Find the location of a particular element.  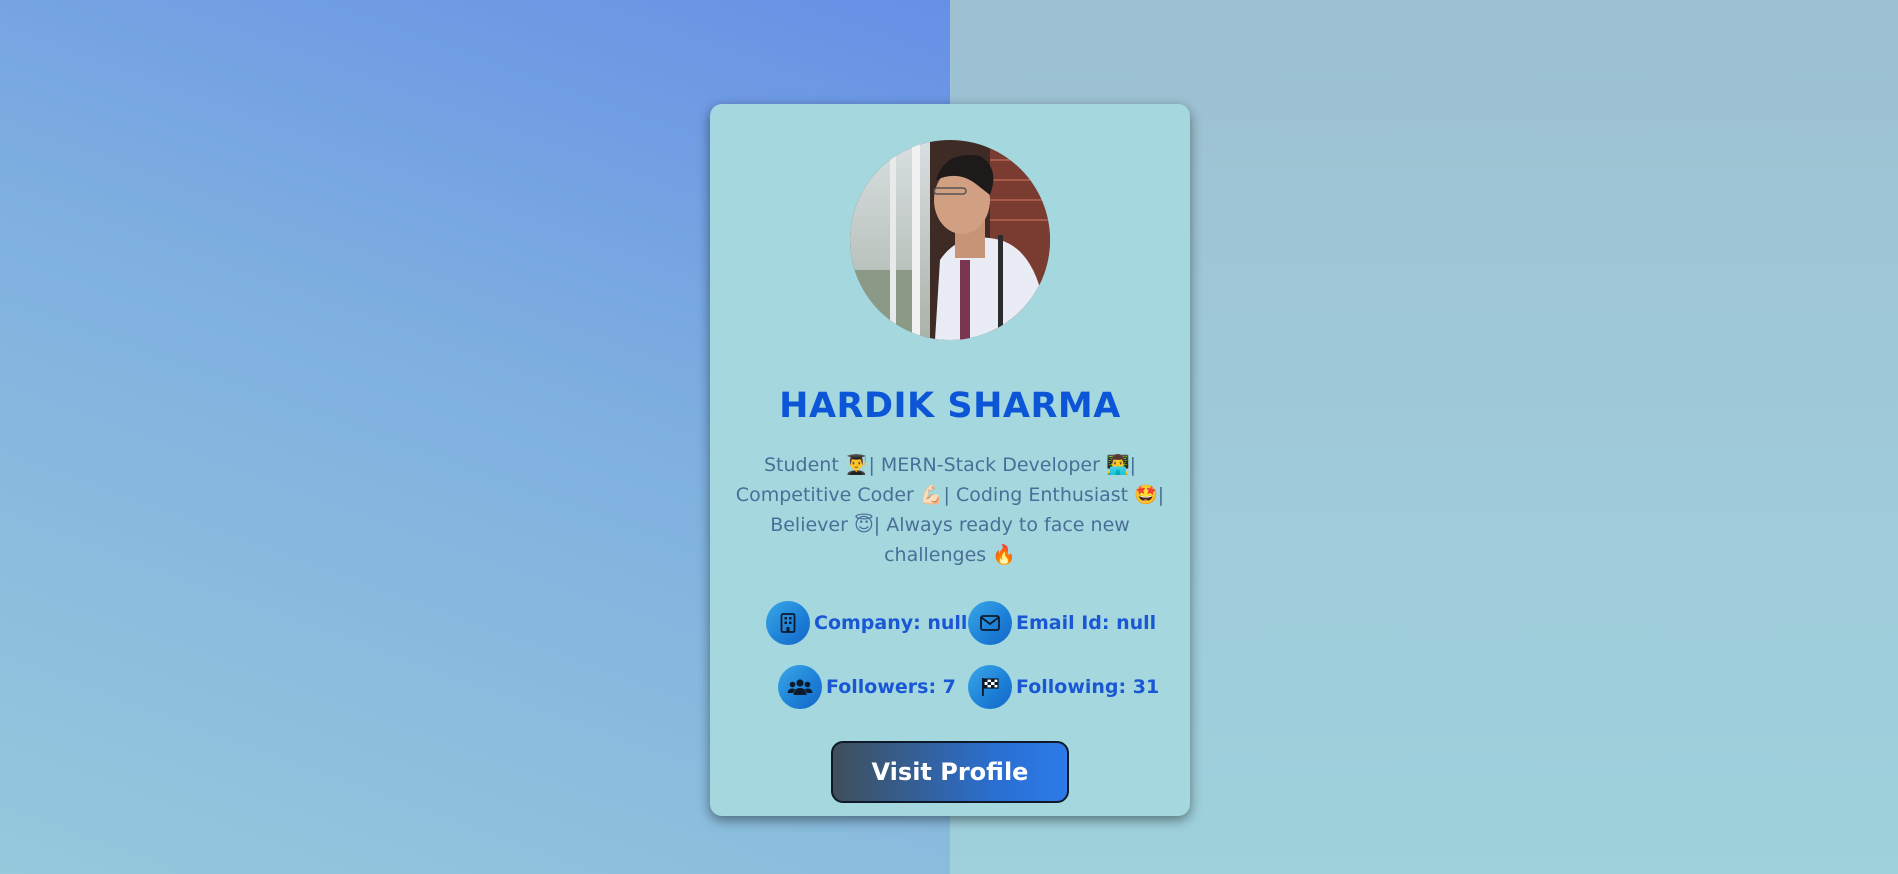

email-stat: Email Id: null is located at coordinates (1062, 623).